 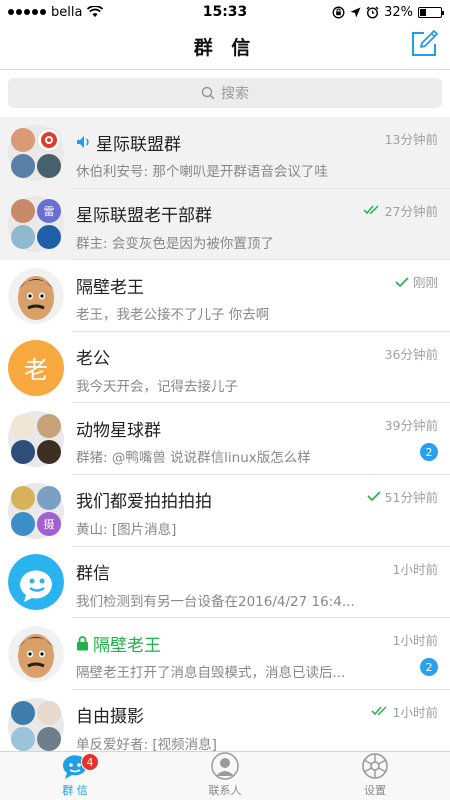 What do you see at coordinates (431, 12) in the screenshot?
I see `battery-icon` at bounding box center [431, 12].